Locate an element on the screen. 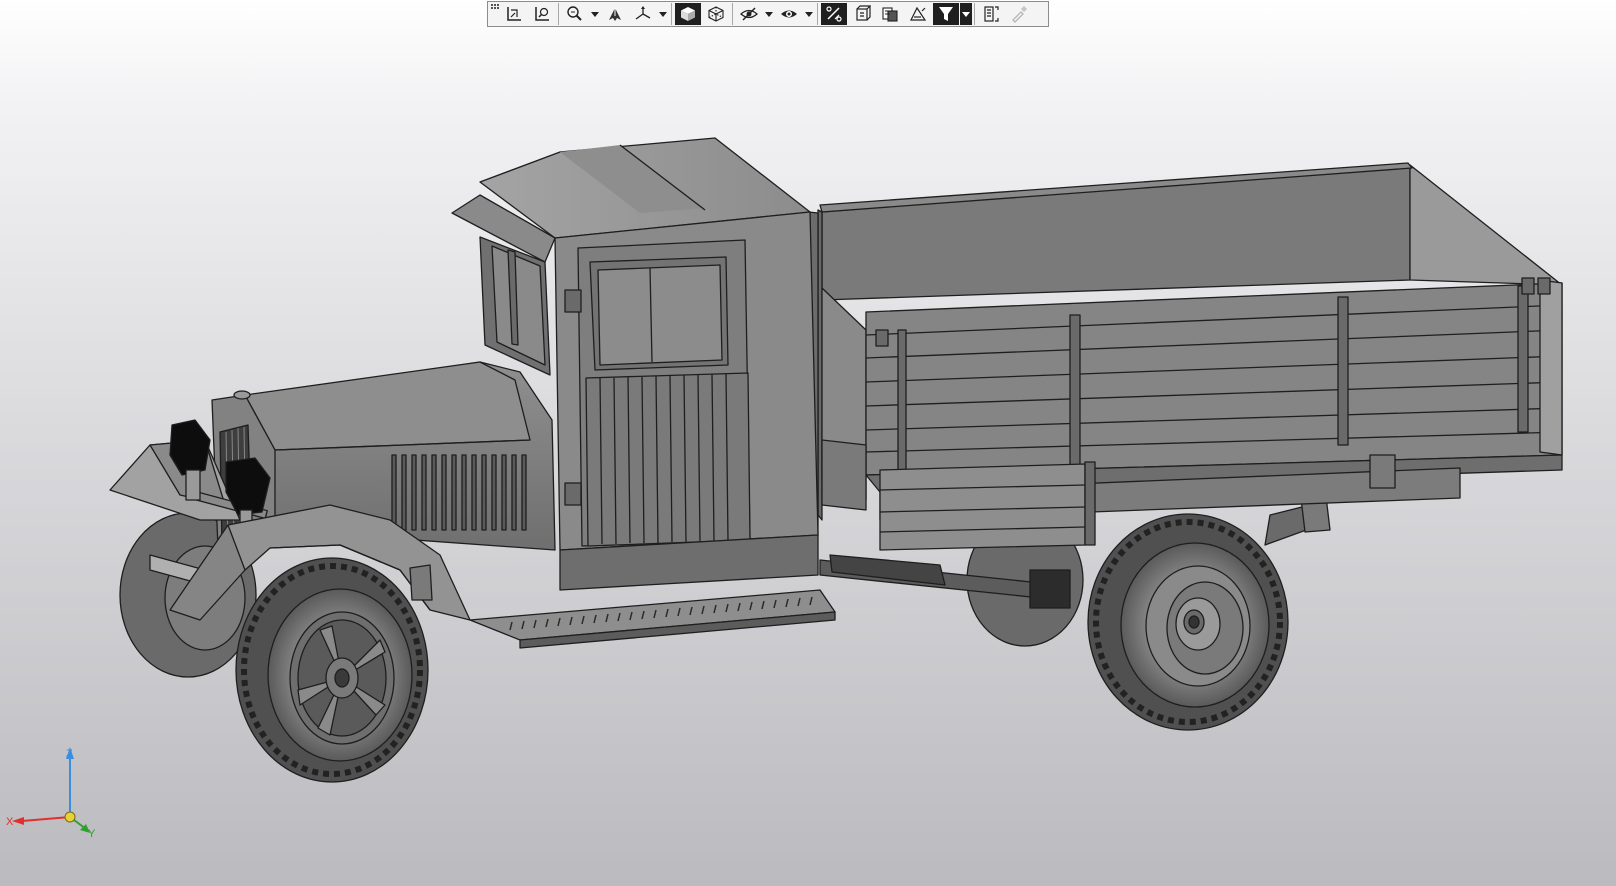  view-orientation-icon is located at coordinates (643, 13).